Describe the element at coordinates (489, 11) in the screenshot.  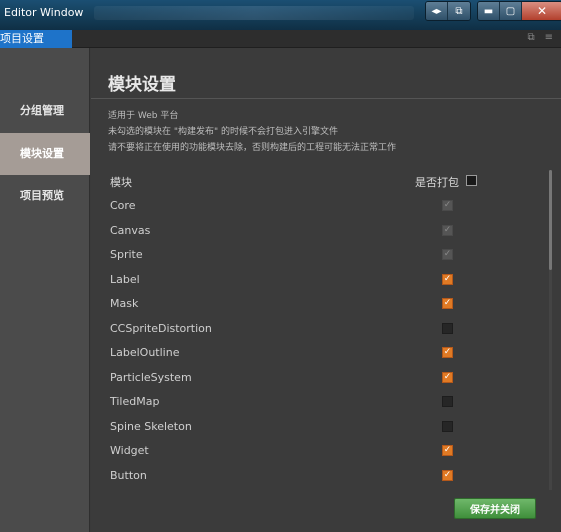
I see `minimize-button: ▬` at that location.